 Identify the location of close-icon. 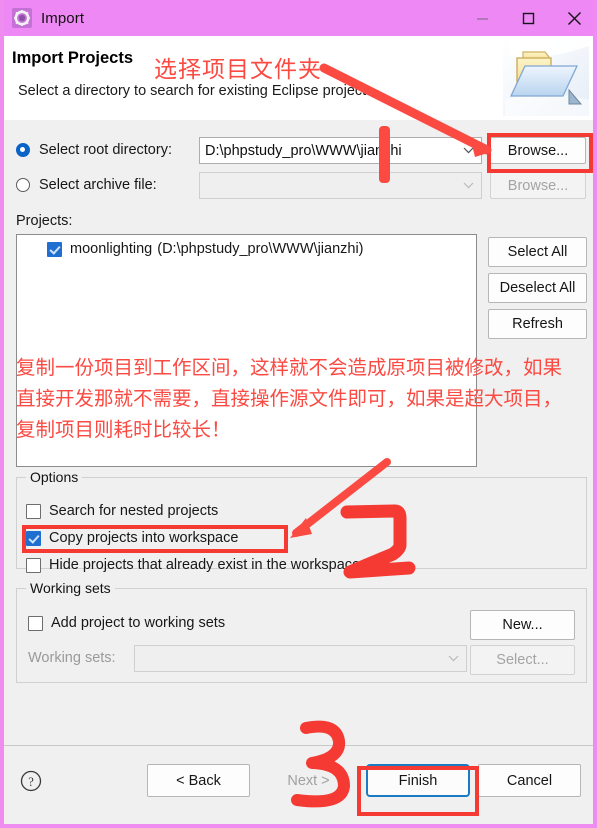
(572, 18).